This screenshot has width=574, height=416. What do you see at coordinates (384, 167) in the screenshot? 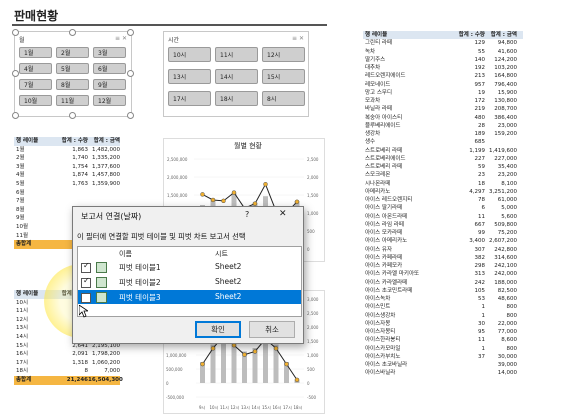
I see `table-cell: 스트로베리 라떼` at bounding box center [384, 167].